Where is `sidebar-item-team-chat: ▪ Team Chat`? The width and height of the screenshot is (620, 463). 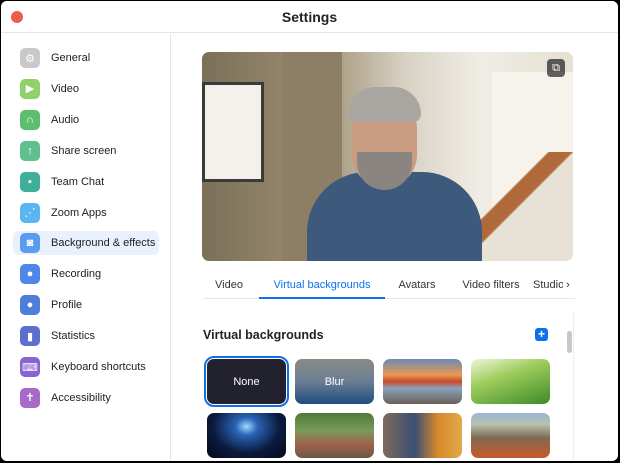
sidebar-item-team-chat: ▪ Team Chat is located at coordinates (86, 182).